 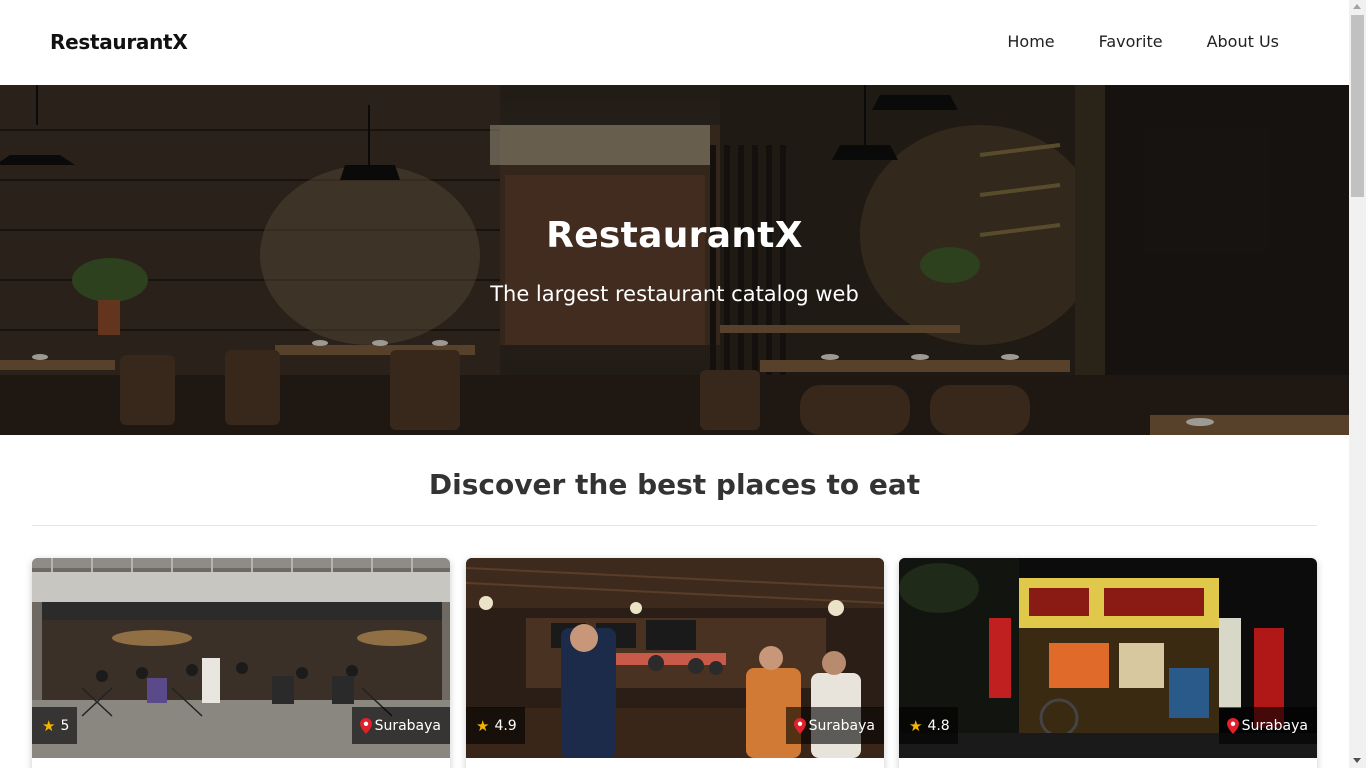 What do you see at coordinates (505, 725) in the screenshot?
I see `rating-value: 4.9` at bounding box center [505, 725].